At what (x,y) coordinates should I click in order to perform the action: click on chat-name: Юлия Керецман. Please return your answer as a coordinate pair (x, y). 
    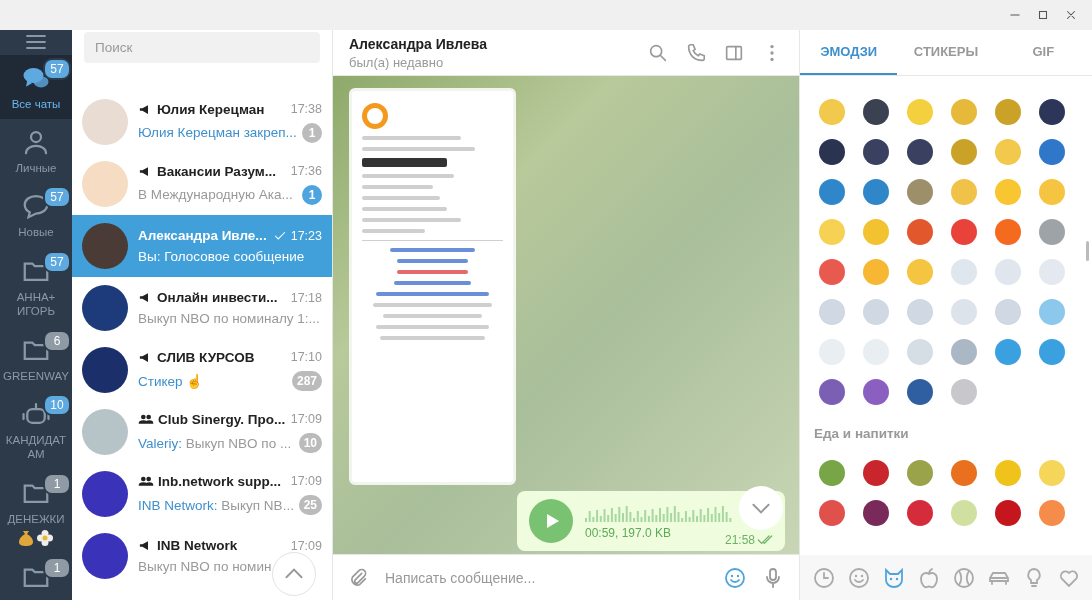
    Looking at the image, I should click on (211, 109).